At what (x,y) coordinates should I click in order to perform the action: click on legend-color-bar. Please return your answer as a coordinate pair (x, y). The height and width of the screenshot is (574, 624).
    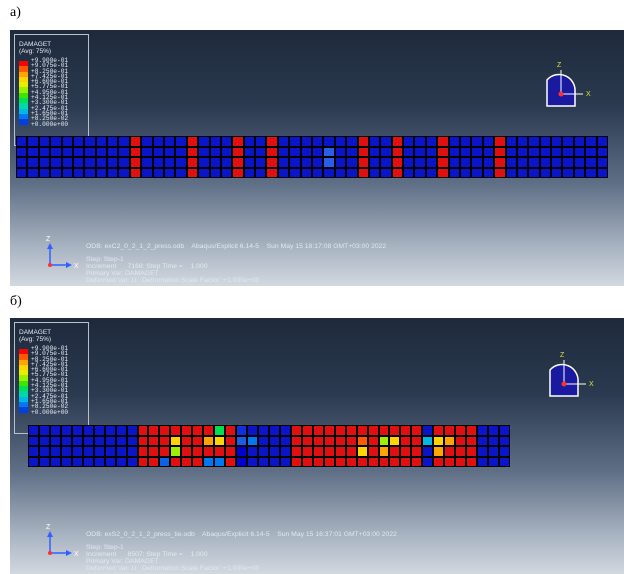
    Looking at the image, I should click on (23, 381).